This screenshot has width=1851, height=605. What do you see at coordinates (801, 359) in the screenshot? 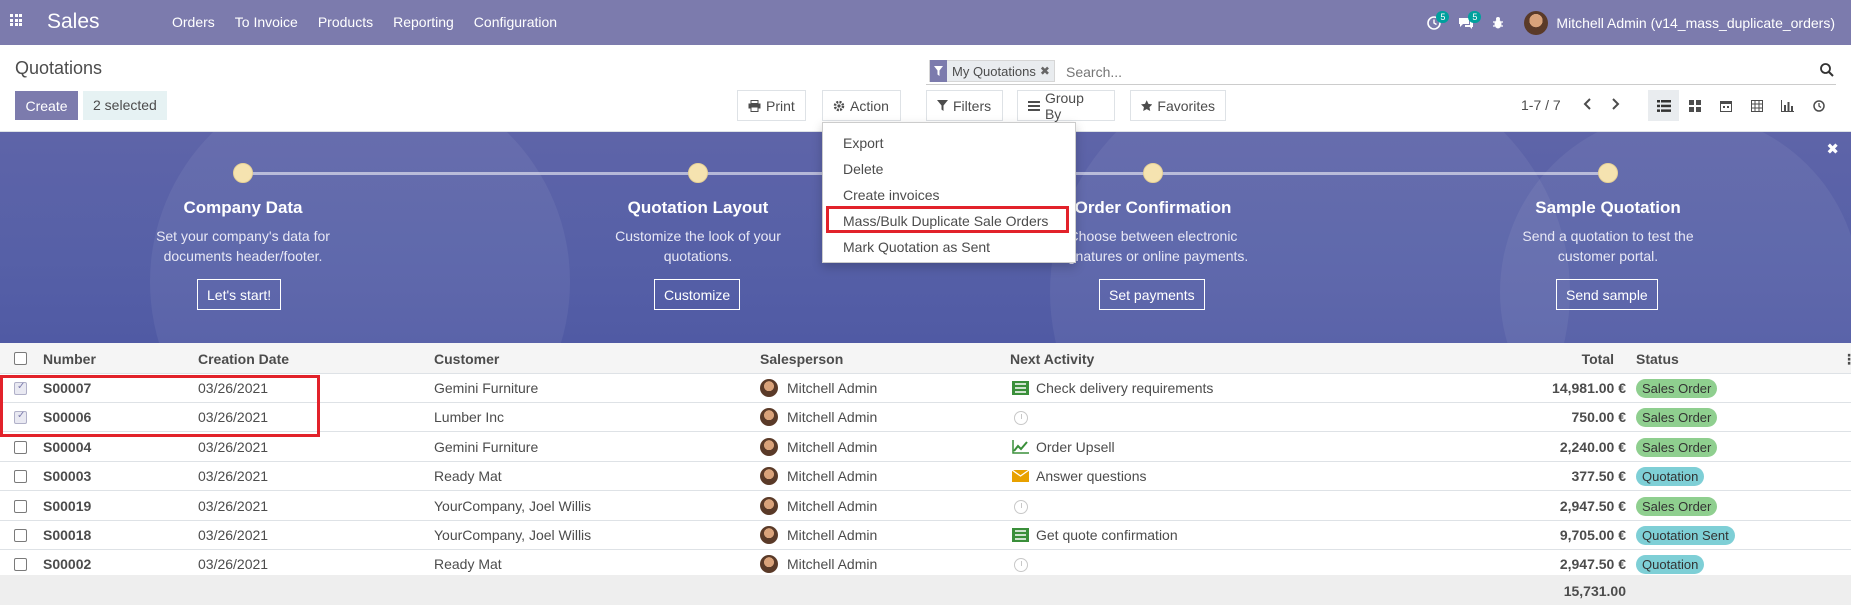
I see `column-salesperson: Salesperson` at bounding box center [801, 359].